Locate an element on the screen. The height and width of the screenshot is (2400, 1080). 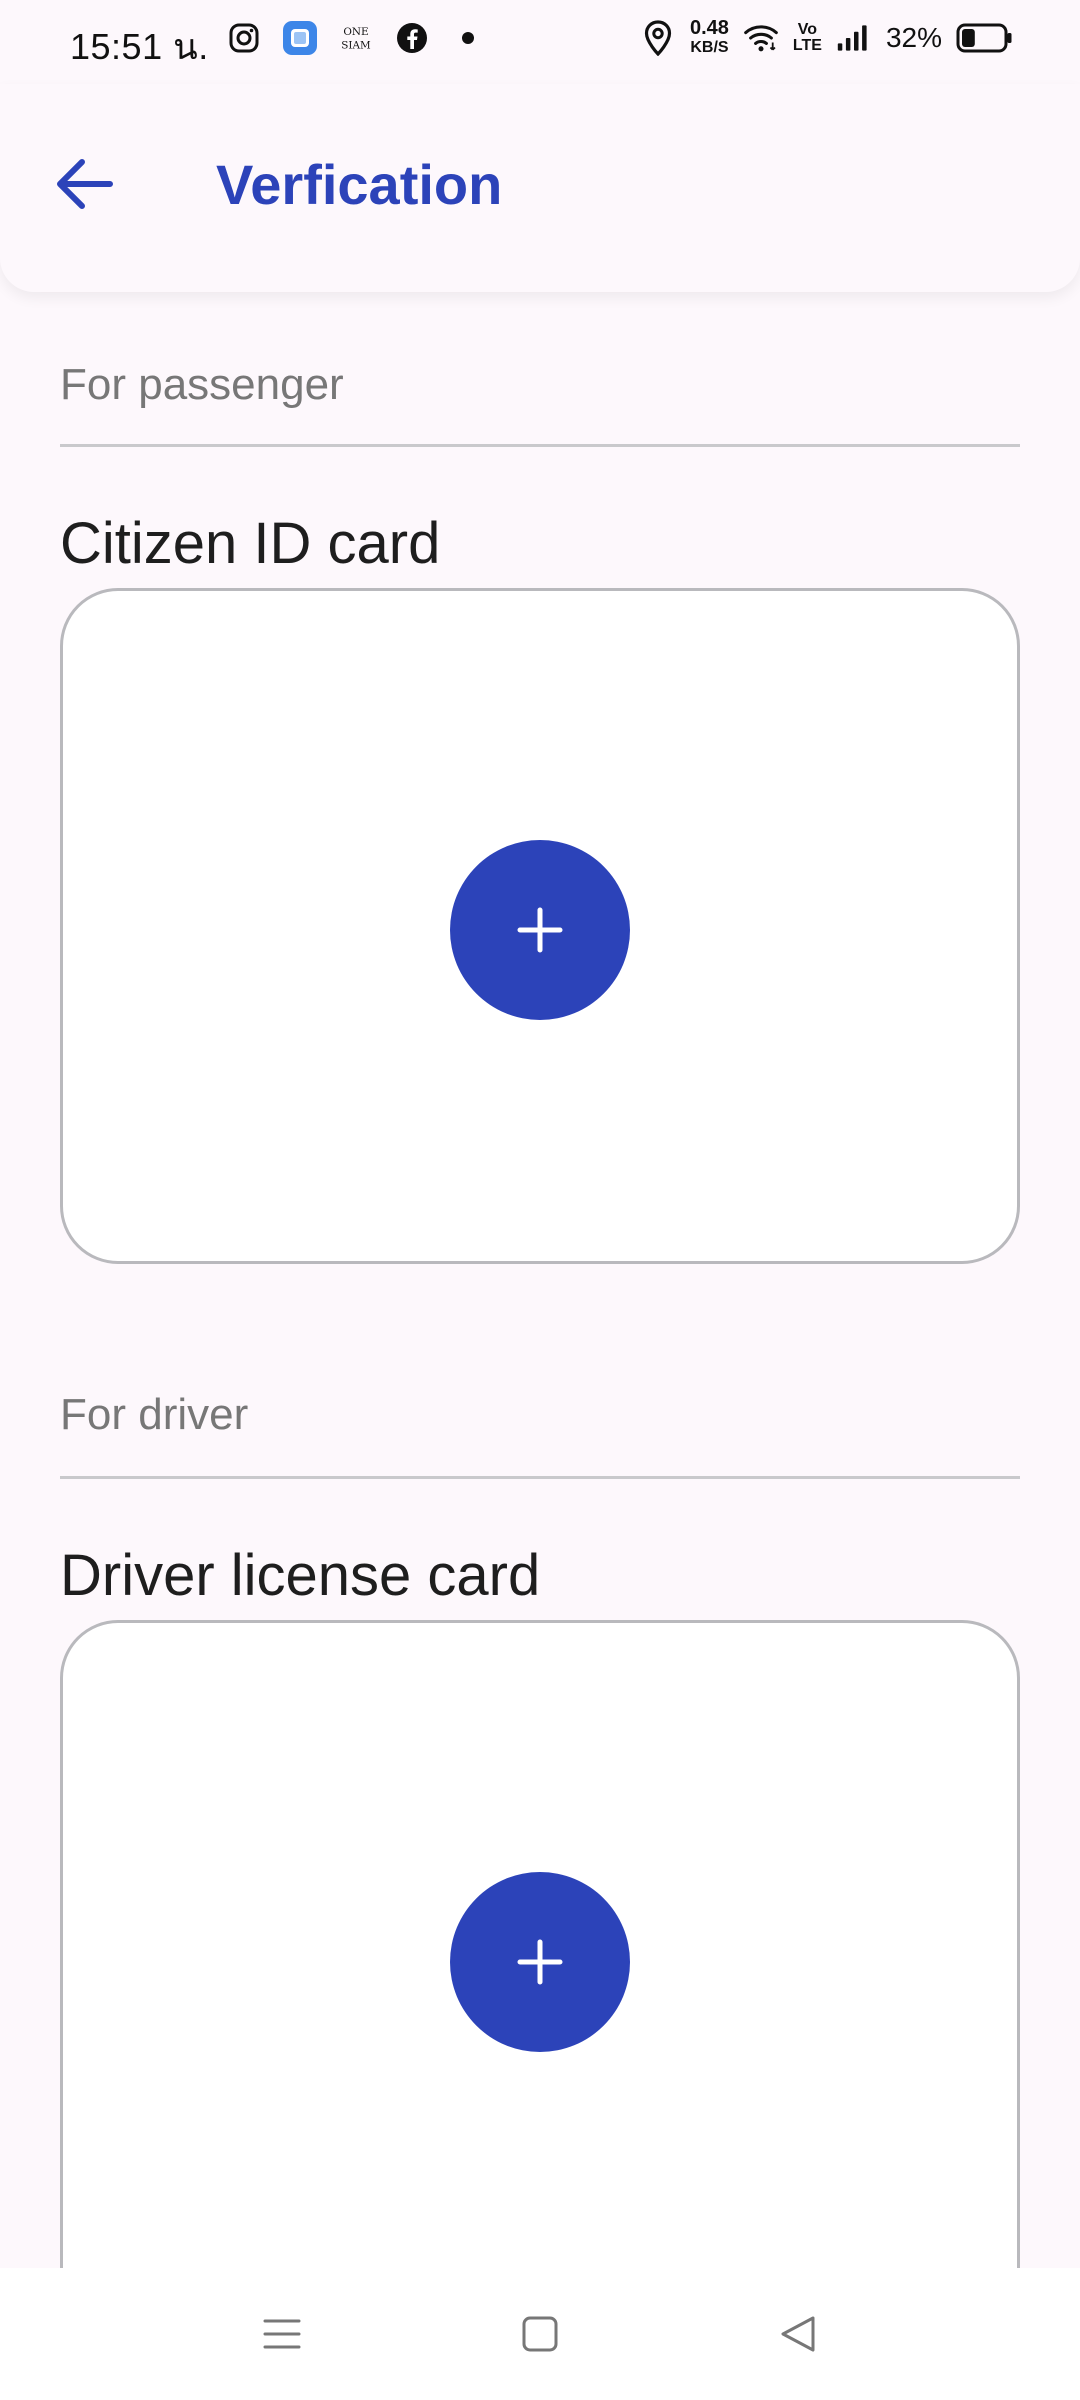
volte-icon: Vo LTE is located at coordinates (807, 38).